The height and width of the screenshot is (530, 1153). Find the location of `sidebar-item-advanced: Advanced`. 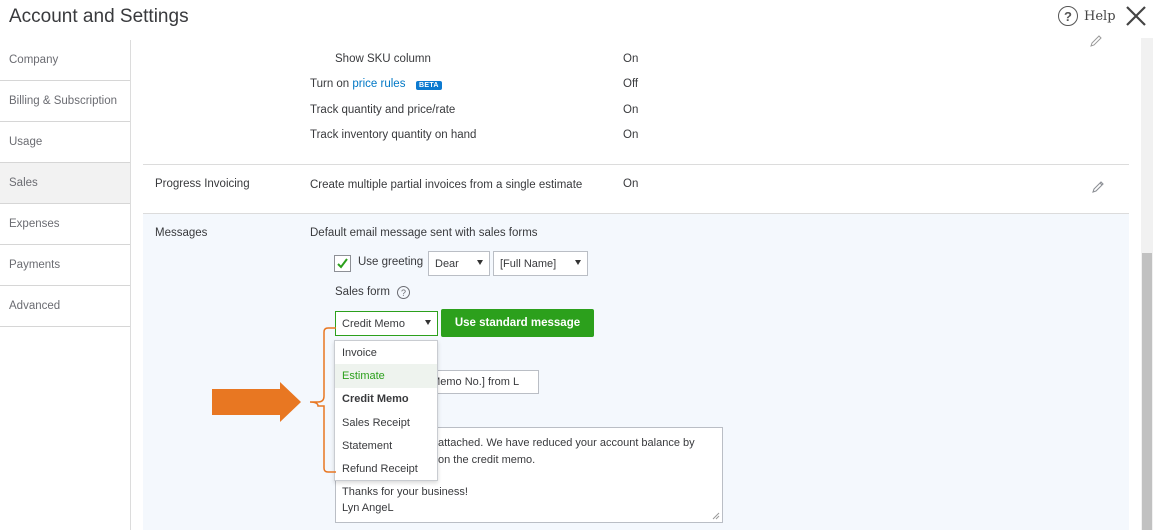

sidebar-item-advanced: Advanced is located at coordinates (65, 306).